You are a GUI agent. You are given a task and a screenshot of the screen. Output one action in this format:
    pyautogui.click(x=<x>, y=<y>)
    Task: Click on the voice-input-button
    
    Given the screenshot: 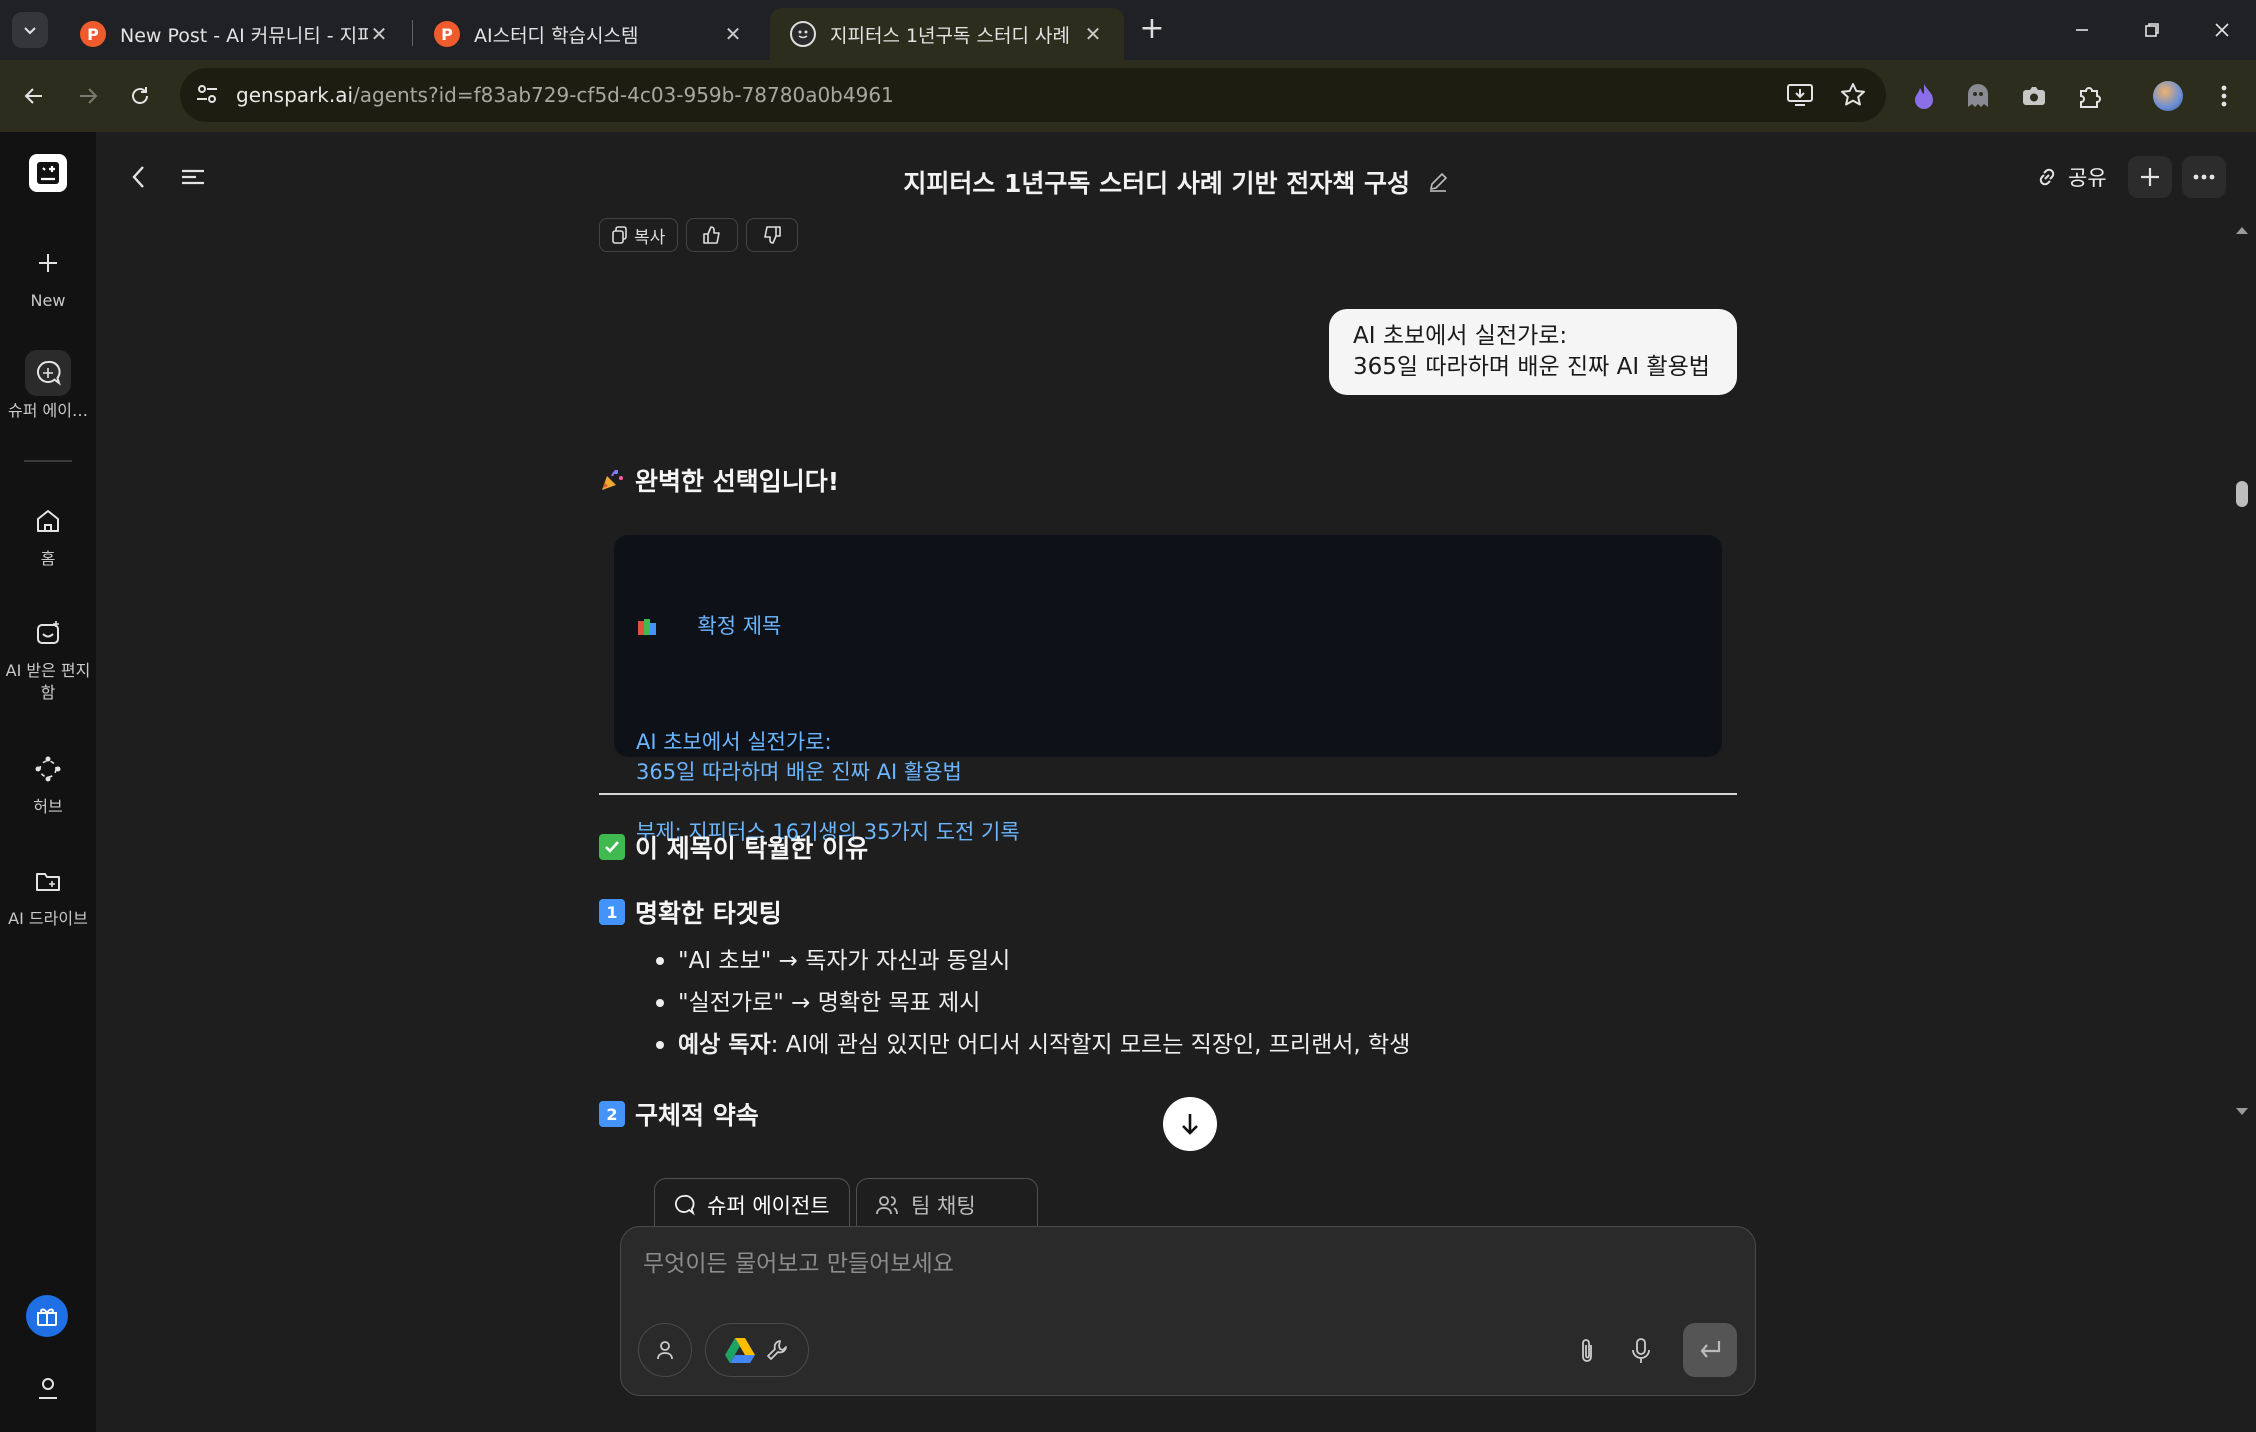 What is the action you would take?
    pyautogui.click(x=1641, y=1351)
    